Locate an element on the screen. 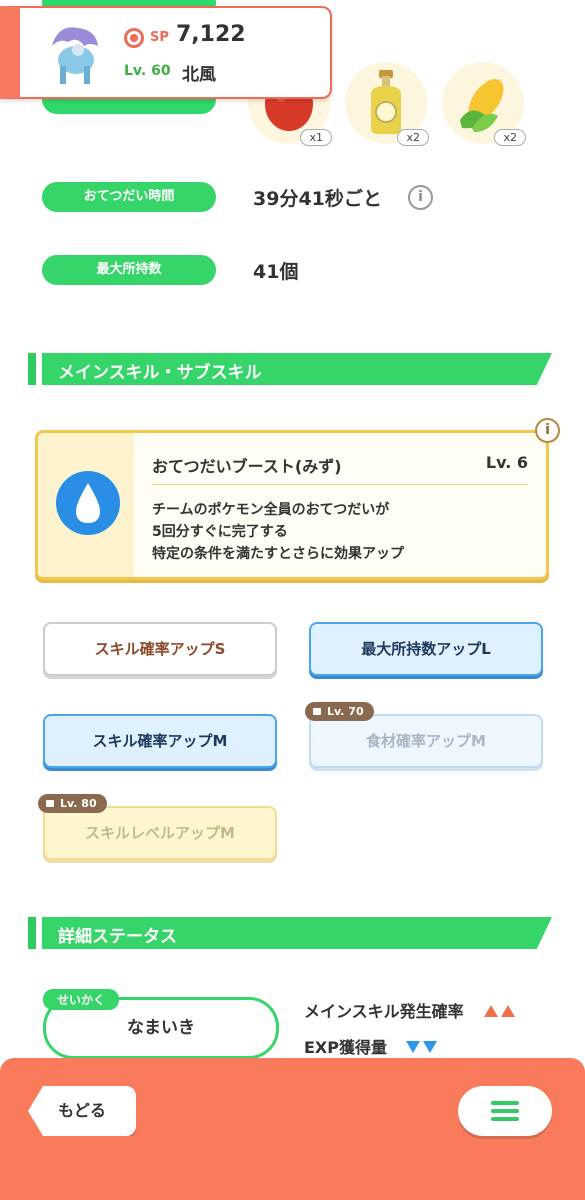  desc-line: 特定の条件を満たすとさらに効果アップ is located at coordinates (278, 554).